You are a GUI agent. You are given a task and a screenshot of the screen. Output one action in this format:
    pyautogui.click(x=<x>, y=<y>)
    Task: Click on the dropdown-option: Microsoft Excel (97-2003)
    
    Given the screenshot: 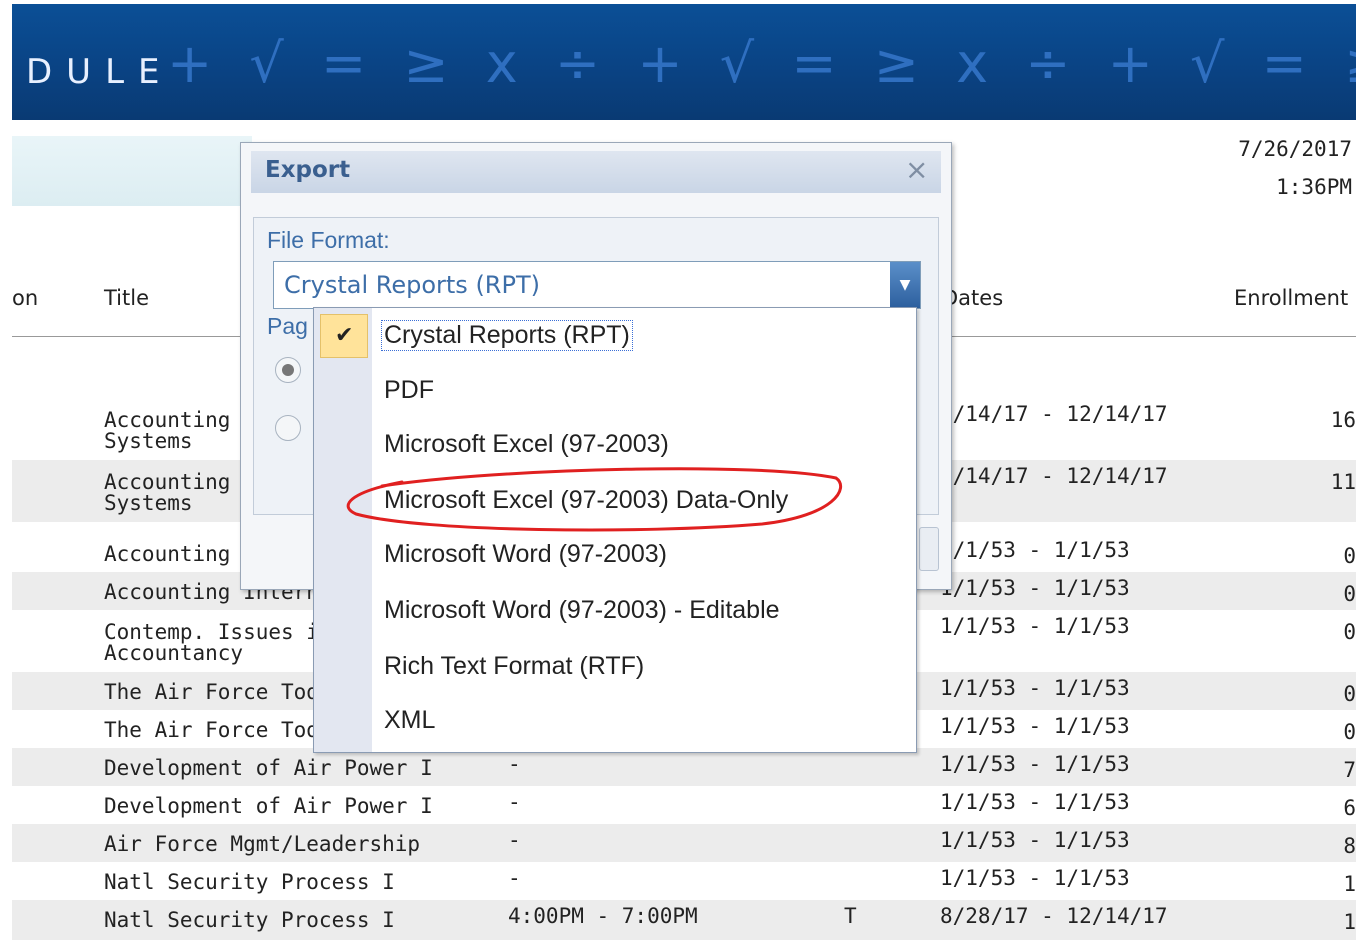 What is the action you would take?
    pyautogui.click(x=526, y=444)
    